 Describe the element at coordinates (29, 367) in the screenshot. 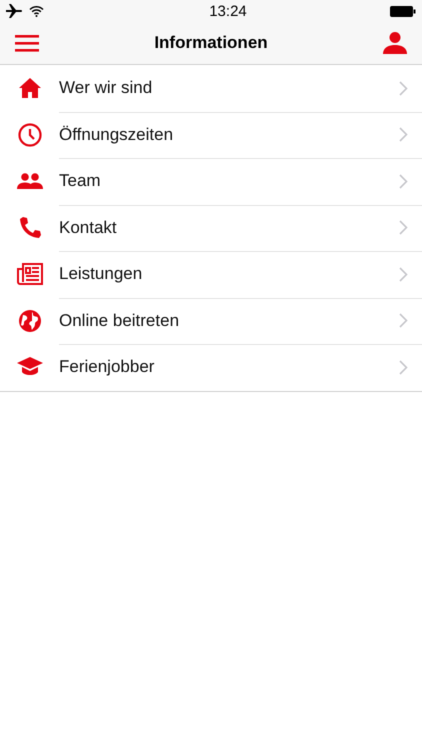

I see `graduation-cap-icon` at that location.